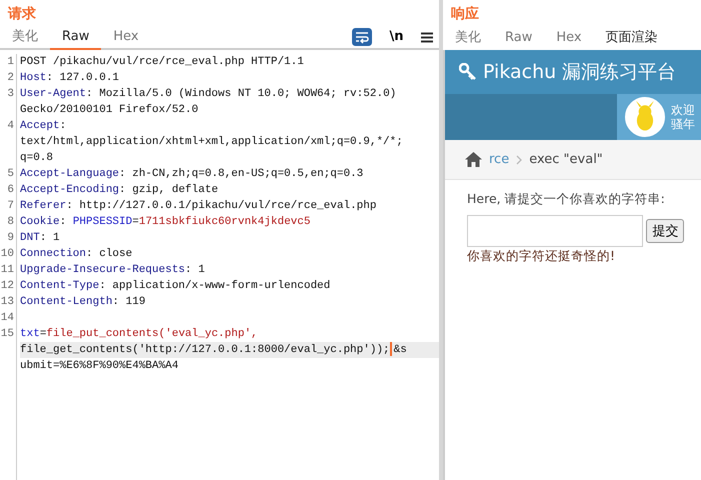 Image resolution: width=701 pixels, height=480 pixels. Describe the element at coordinates (555, 231) in the screenshot. I see `string-input` at that location.